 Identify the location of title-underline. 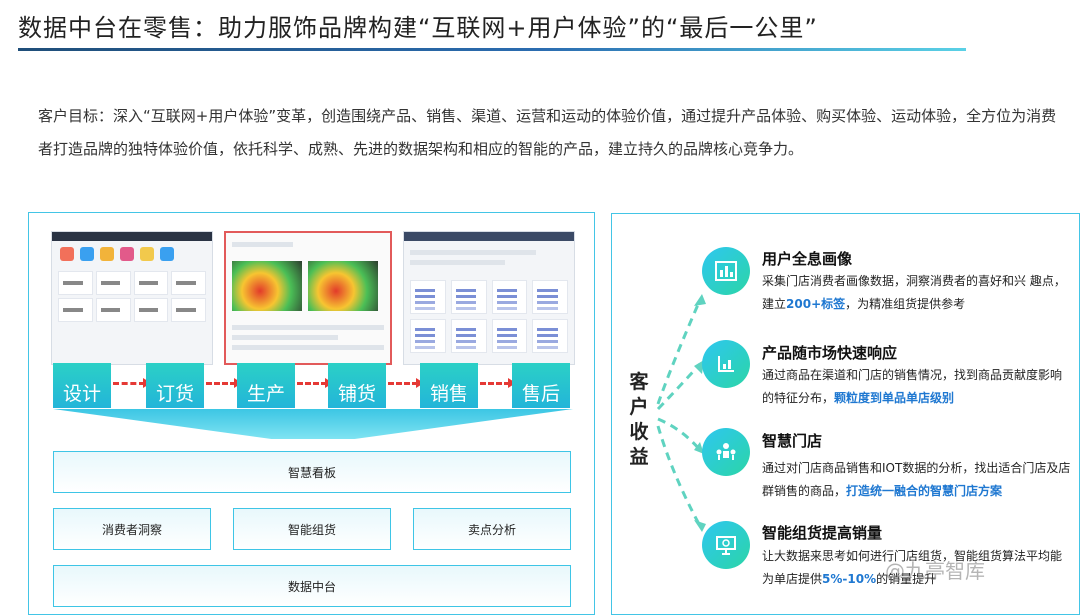
(492, 49).